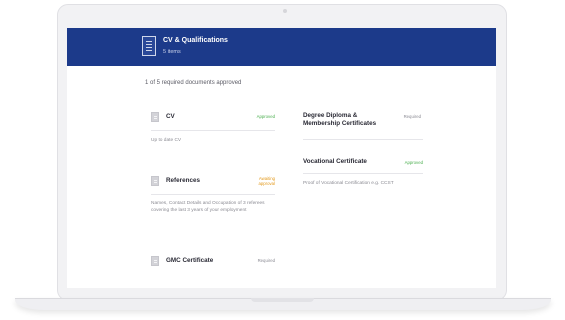 This screenshot has width=565, height=320. I want to click on card-title: GMC Certificate, so click(190, 260).